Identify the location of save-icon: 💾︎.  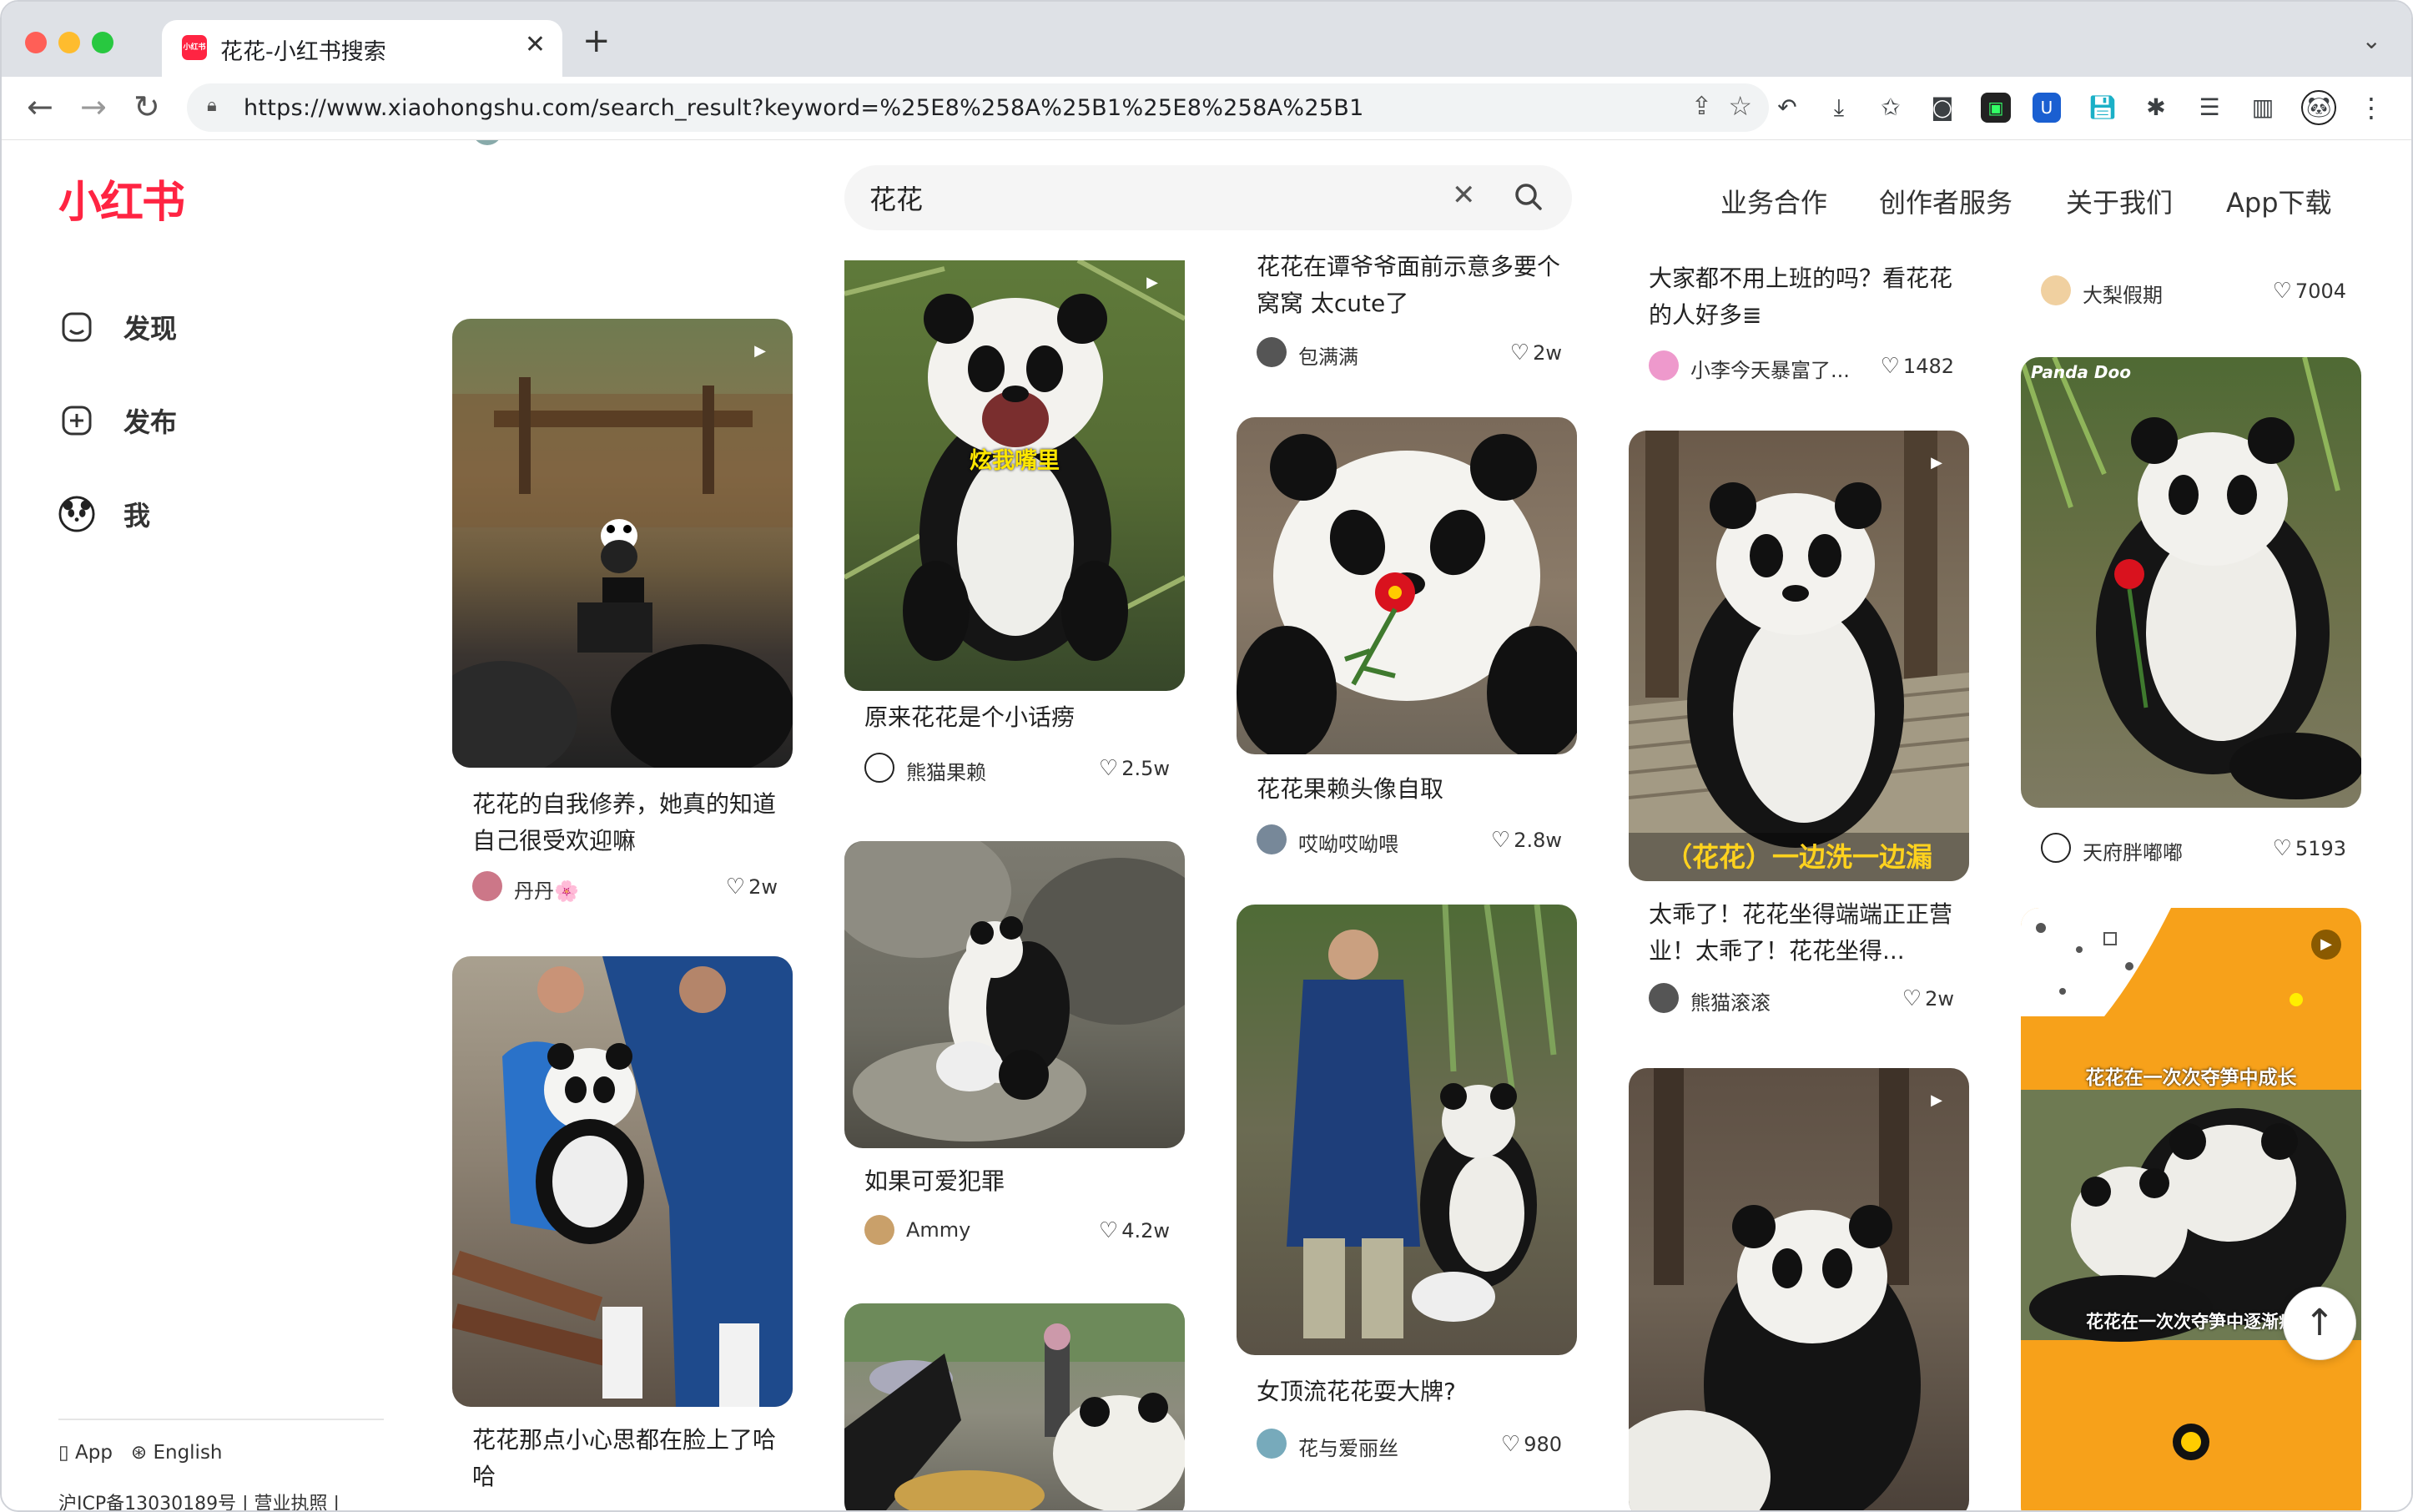
(2103, 107).